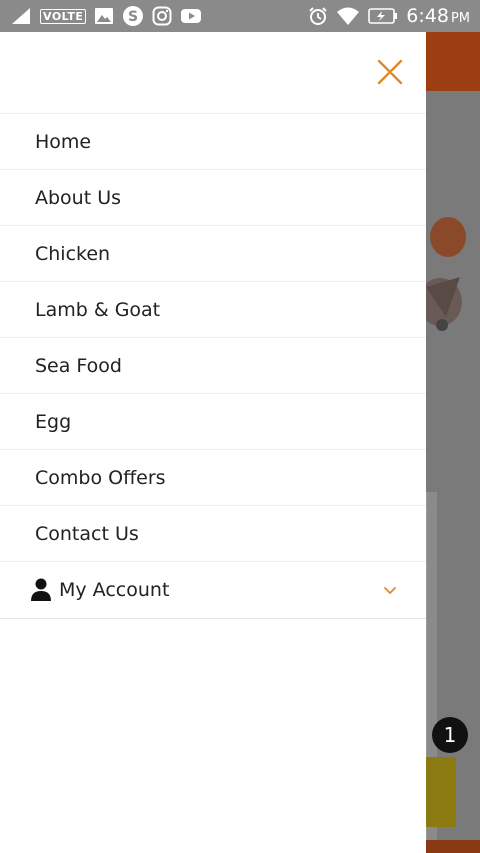 This screenshot has width=480, height=853. Describe the element at coordinates (162, 16) in the screenshot. I see `instagram-icon` at that location.